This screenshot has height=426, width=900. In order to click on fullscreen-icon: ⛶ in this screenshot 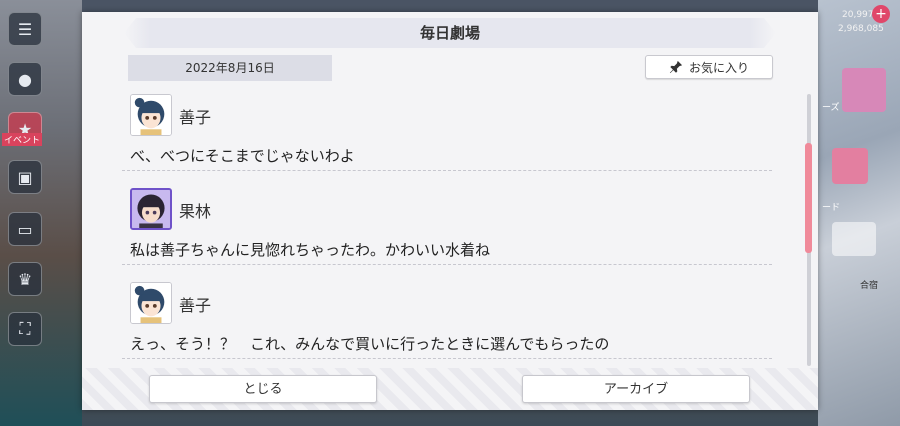, I will do `click(25, 329)`.